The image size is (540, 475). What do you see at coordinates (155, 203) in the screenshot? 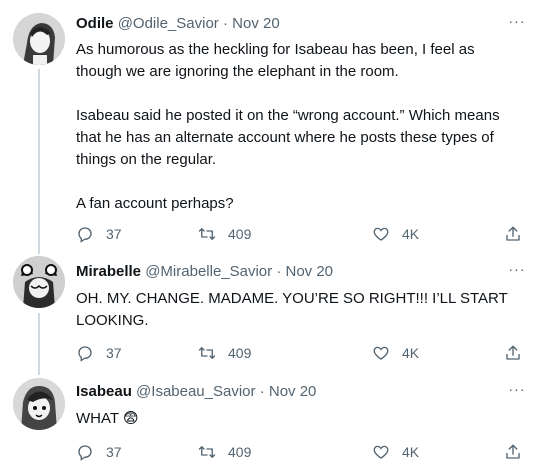
I see `tweet-paragraph: A fan account perhaps?` at bounding box center [155, 203].